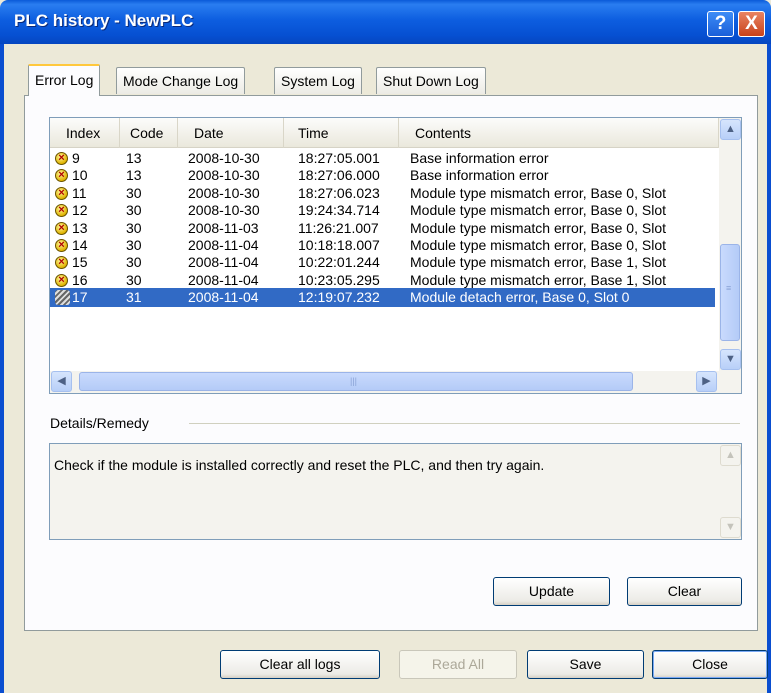 Image resolution: width=771 pixels, height=693 pixels. Describe the element at coordinates (104, 20) in the screenshot. I see `window-title: PLC history - NewPLC` at that location.